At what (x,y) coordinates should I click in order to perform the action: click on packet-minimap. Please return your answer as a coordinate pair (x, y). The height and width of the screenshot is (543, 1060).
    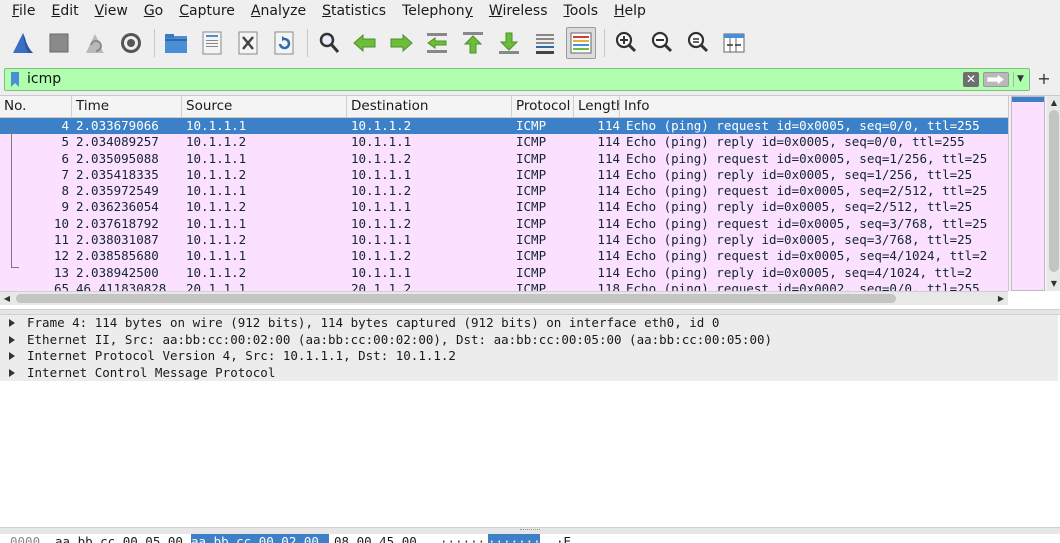
    Looking at the image, I should click on (1028, 193).